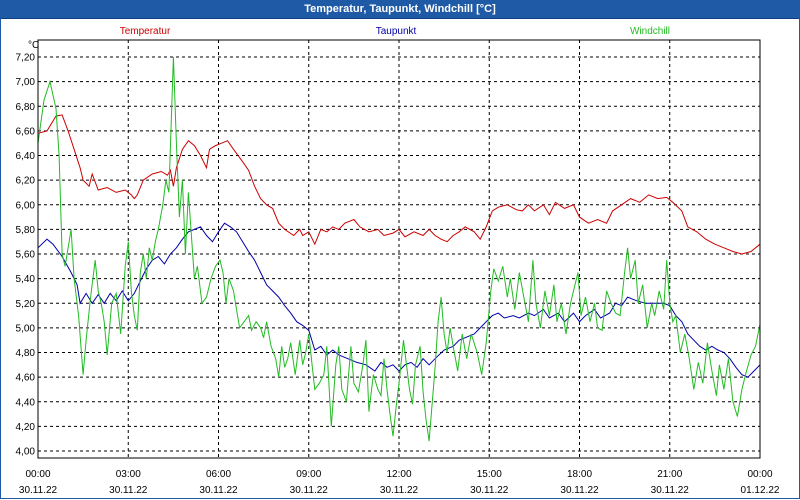 This screenshot has width=800, height=500. Describe the element at coordinates (145, 31) in the screenshot. I see `legend-temperatur: Temperatur` at that location.